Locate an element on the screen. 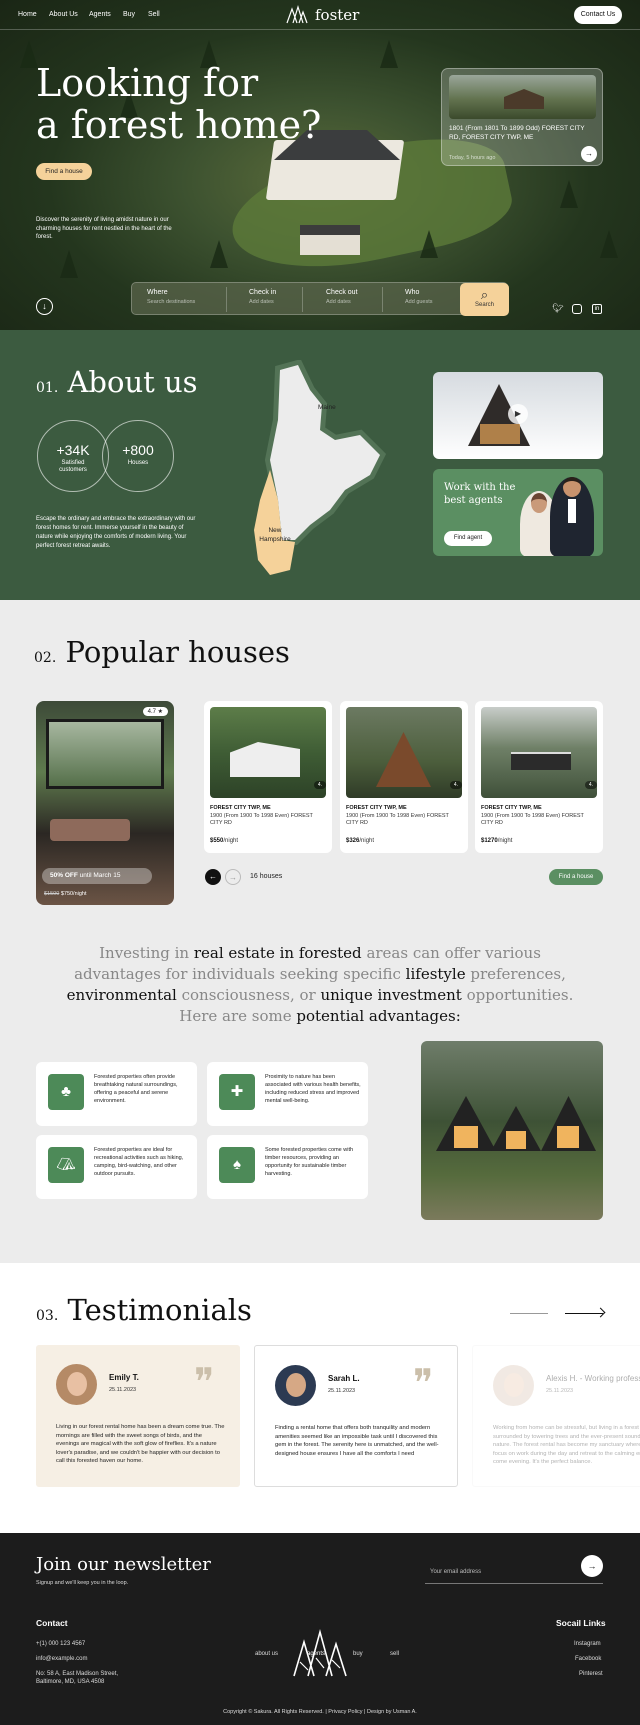 Image resolution: width=640 pixels, height=1725 pixels. quote-highlight: lifestyle is located at coordinates (435, 974).